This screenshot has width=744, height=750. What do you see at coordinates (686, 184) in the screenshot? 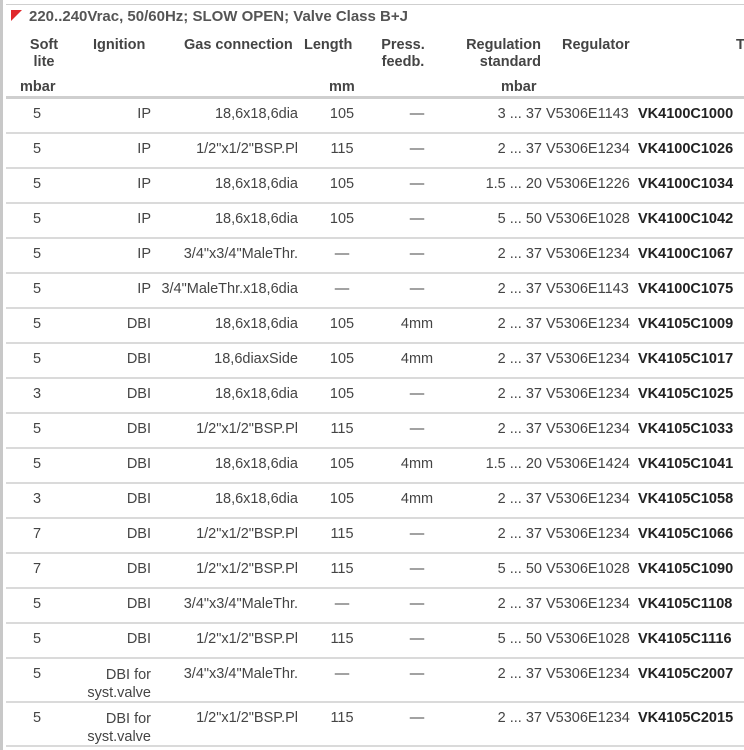
I see `cell-type: VK4100C1034` at bounding box center [686, 184].